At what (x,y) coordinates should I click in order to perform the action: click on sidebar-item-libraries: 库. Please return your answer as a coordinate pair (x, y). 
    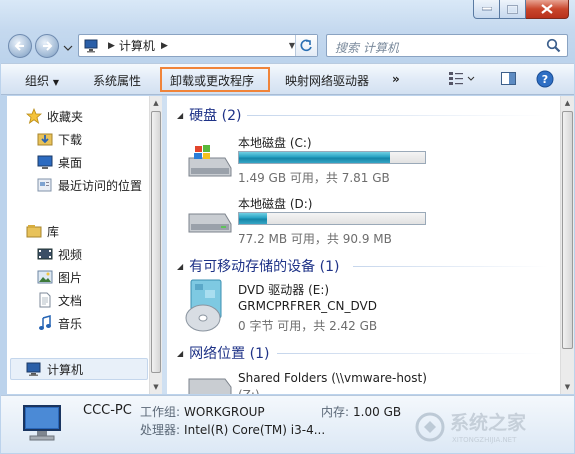
    Looking at the image, I should click on (42, 231).